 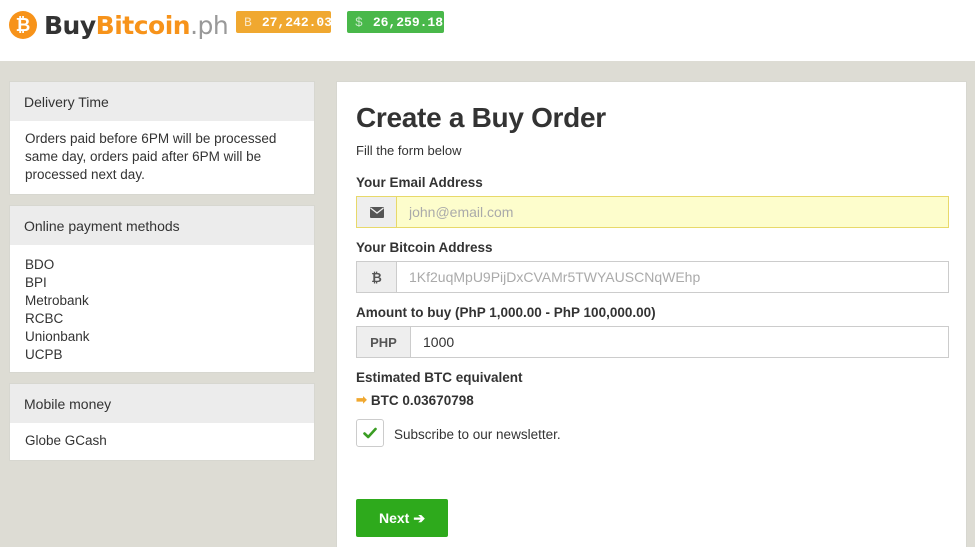 I want to click on bitcoin-icon: B, so click(x=248, y=22).